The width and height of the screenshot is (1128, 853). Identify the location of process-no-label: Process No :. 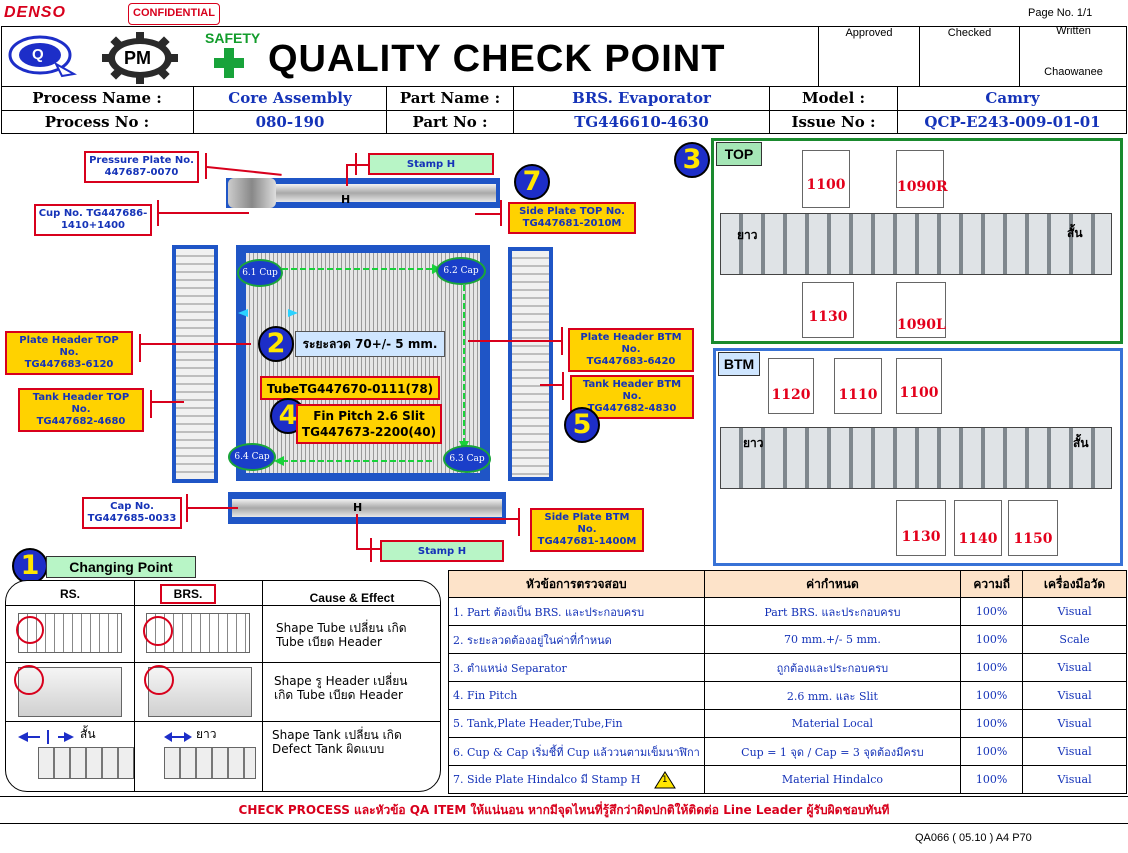
(97, 122).